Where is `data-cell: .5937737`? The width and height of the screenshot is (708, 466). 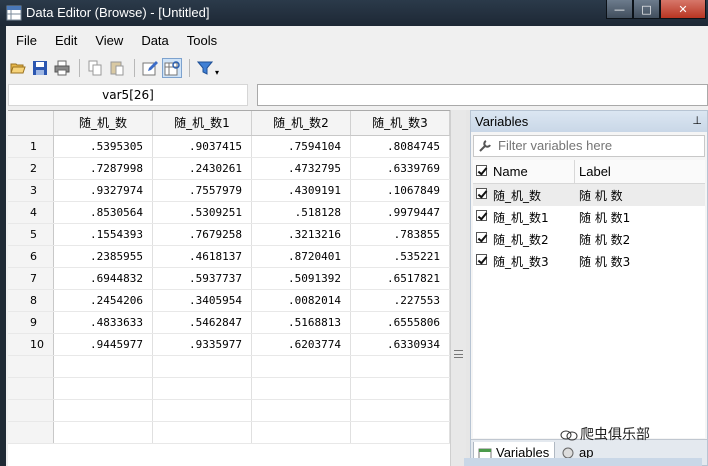
data-cell: .5937737 is located at coordinates (202, 278).